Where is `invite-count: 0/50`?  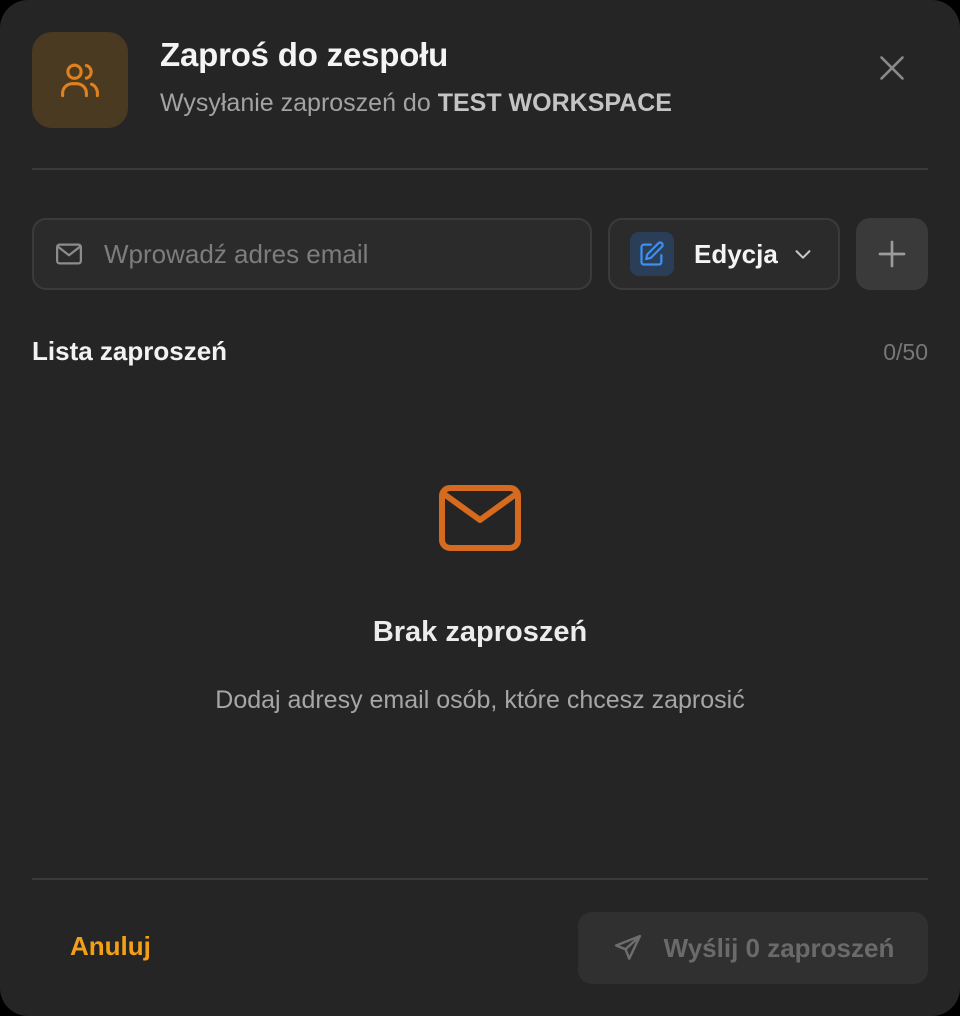 invite-count: 0/50 is located at coordinates (905, 352).